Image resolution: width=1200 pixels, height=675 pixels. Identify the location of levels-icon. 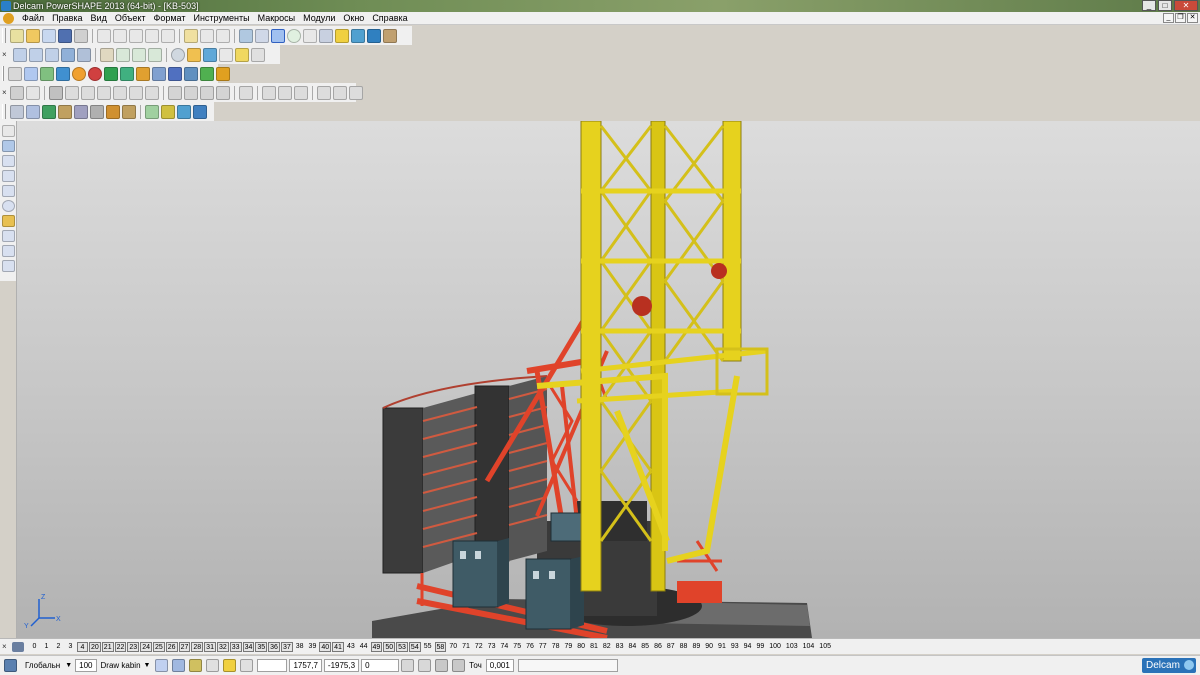
(18, 646).